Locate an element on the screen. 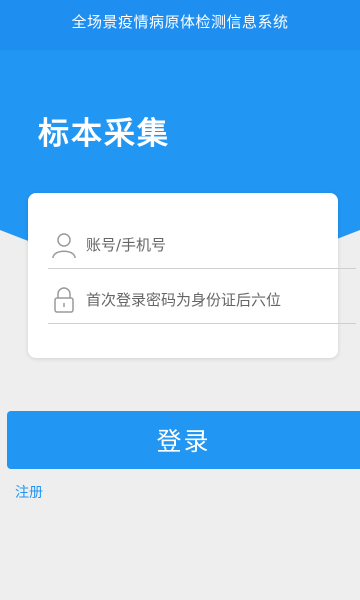  app-title: 全场景疫情病原体检测信息系统 is located at coordinates (180, 25).